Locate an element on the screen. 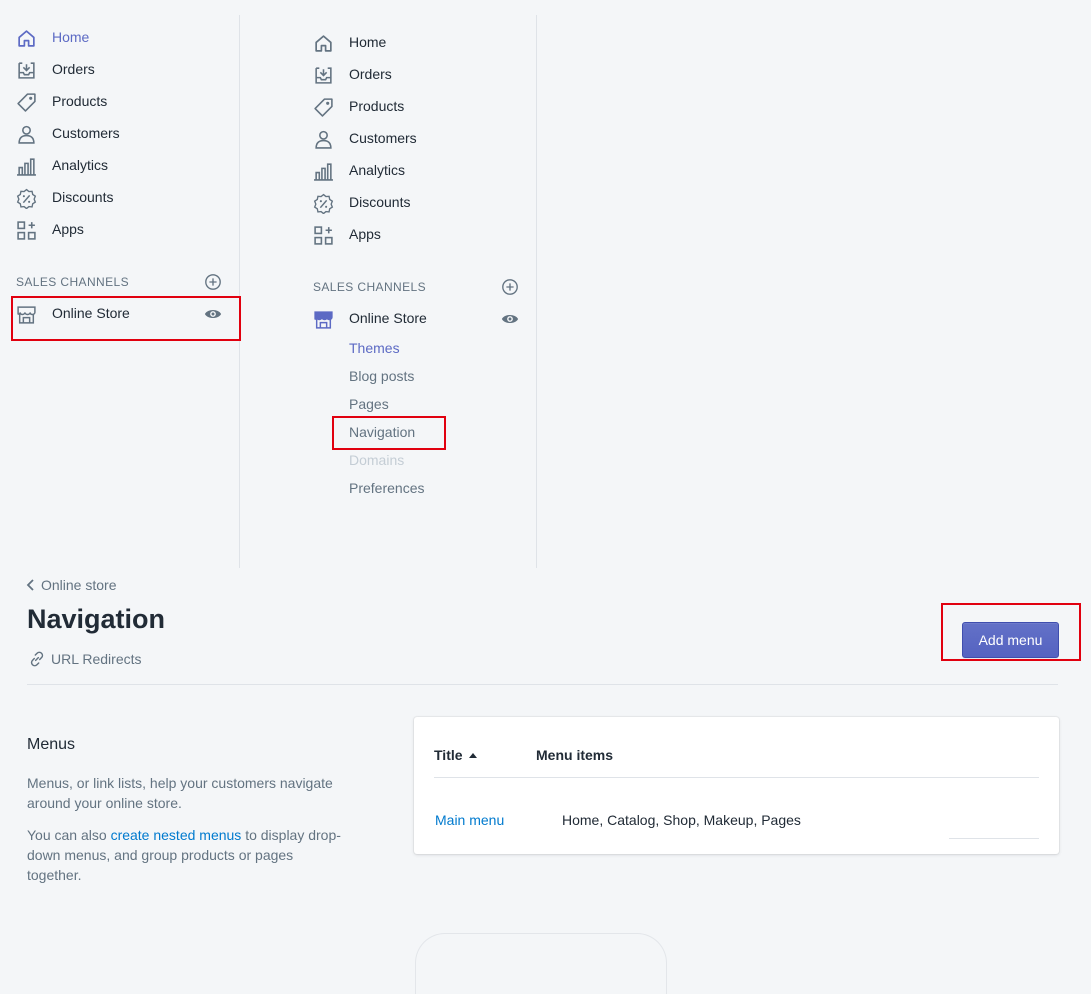 The height and width of the screenshot is (994, 1091). url-redirects-link: URL Redirects is located at coordinates (85, 659).